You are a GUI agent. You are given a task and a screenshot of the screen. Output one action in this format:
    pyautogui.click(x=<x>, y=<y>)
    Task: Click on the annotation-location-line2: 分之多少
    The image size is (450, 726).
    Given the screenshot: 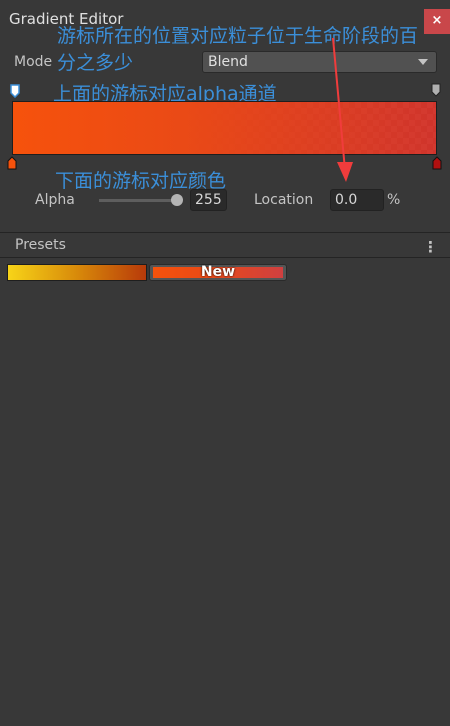 What is the action you would take?
    pyautogui.click(x=95, y=63)
    